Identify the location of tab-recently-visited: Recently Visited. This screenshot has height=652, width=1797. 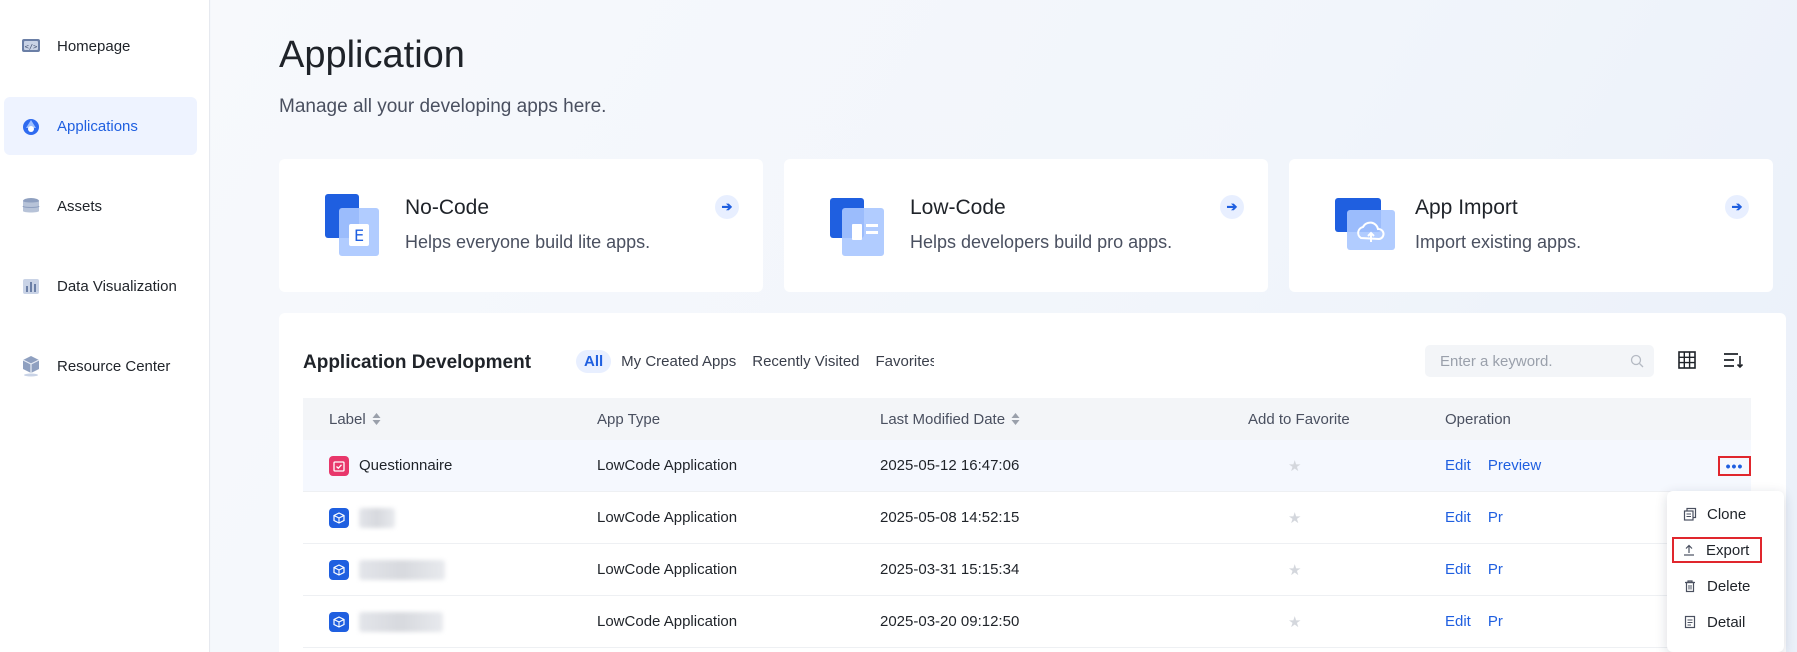
(805, 361).